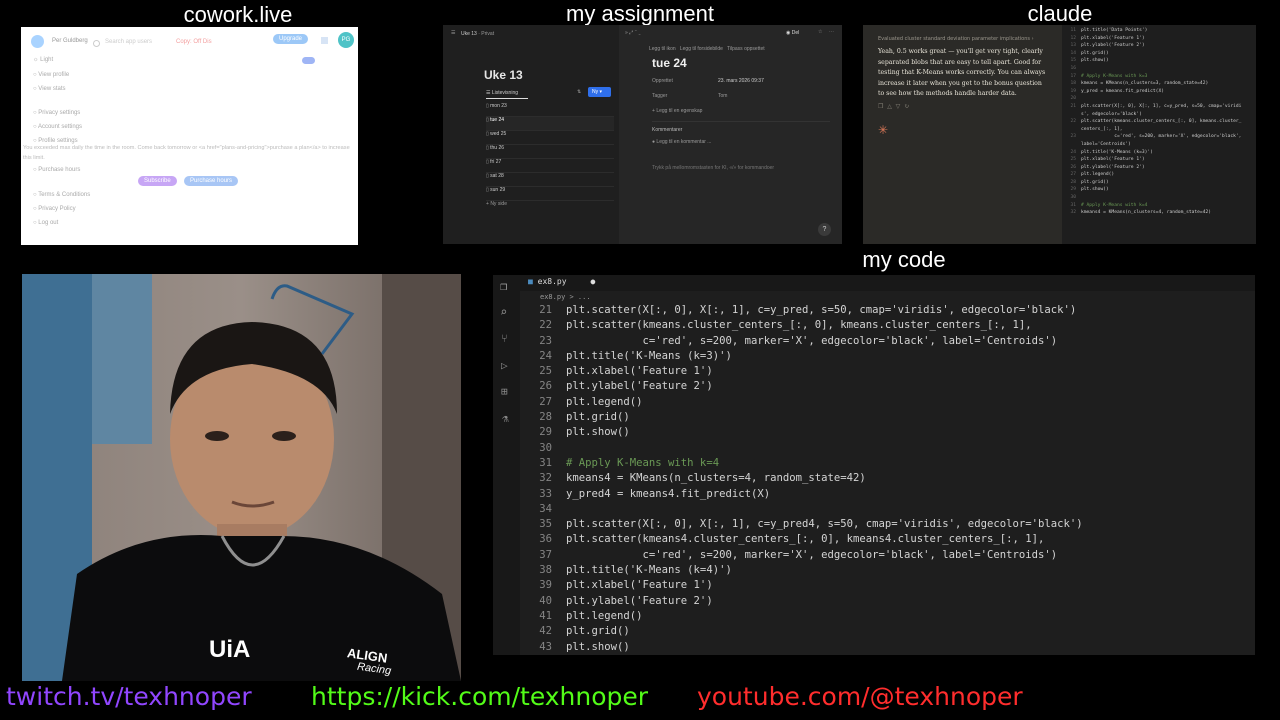  I want to click on artifact-code-line: 27 plt.legend(), so click(1159, 175).